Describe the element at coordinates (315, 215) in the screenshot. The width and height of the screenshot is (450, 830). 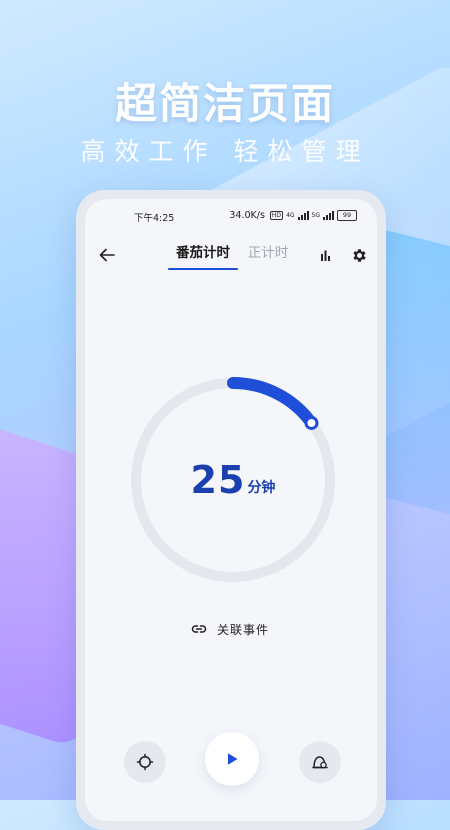
I see `network-type-5g: 5G` at that location.